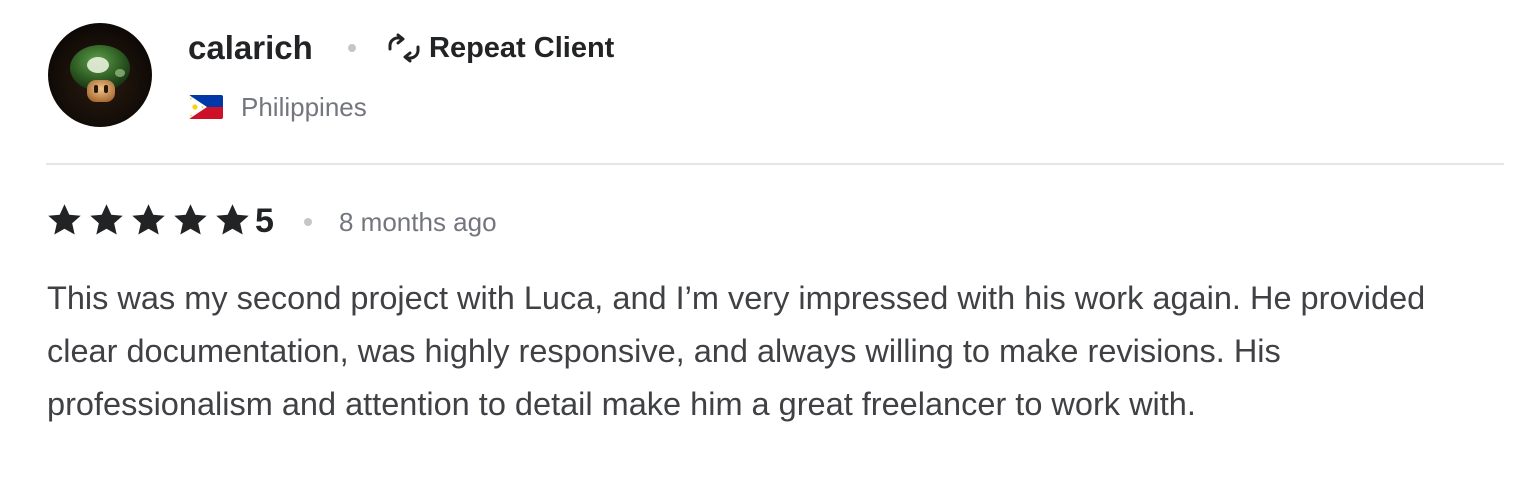 This screenshot has height=502, width=1534. I want to click on avatar, so click(100, 75).